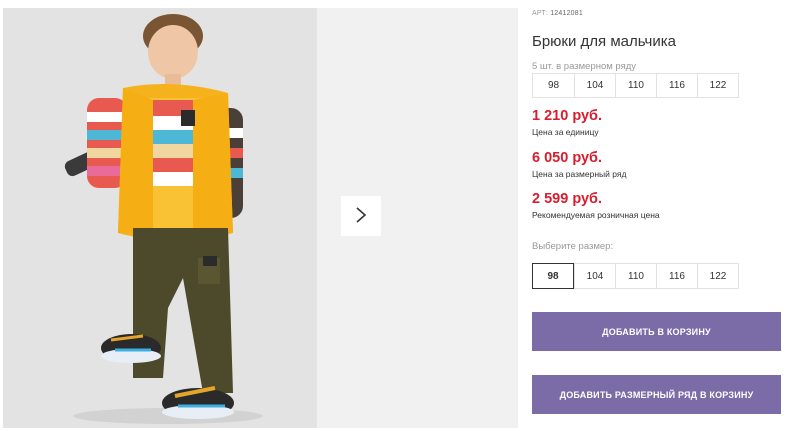 This screenshot has width=800, height=431. I want to click on next-image-button, so click(361, 216).